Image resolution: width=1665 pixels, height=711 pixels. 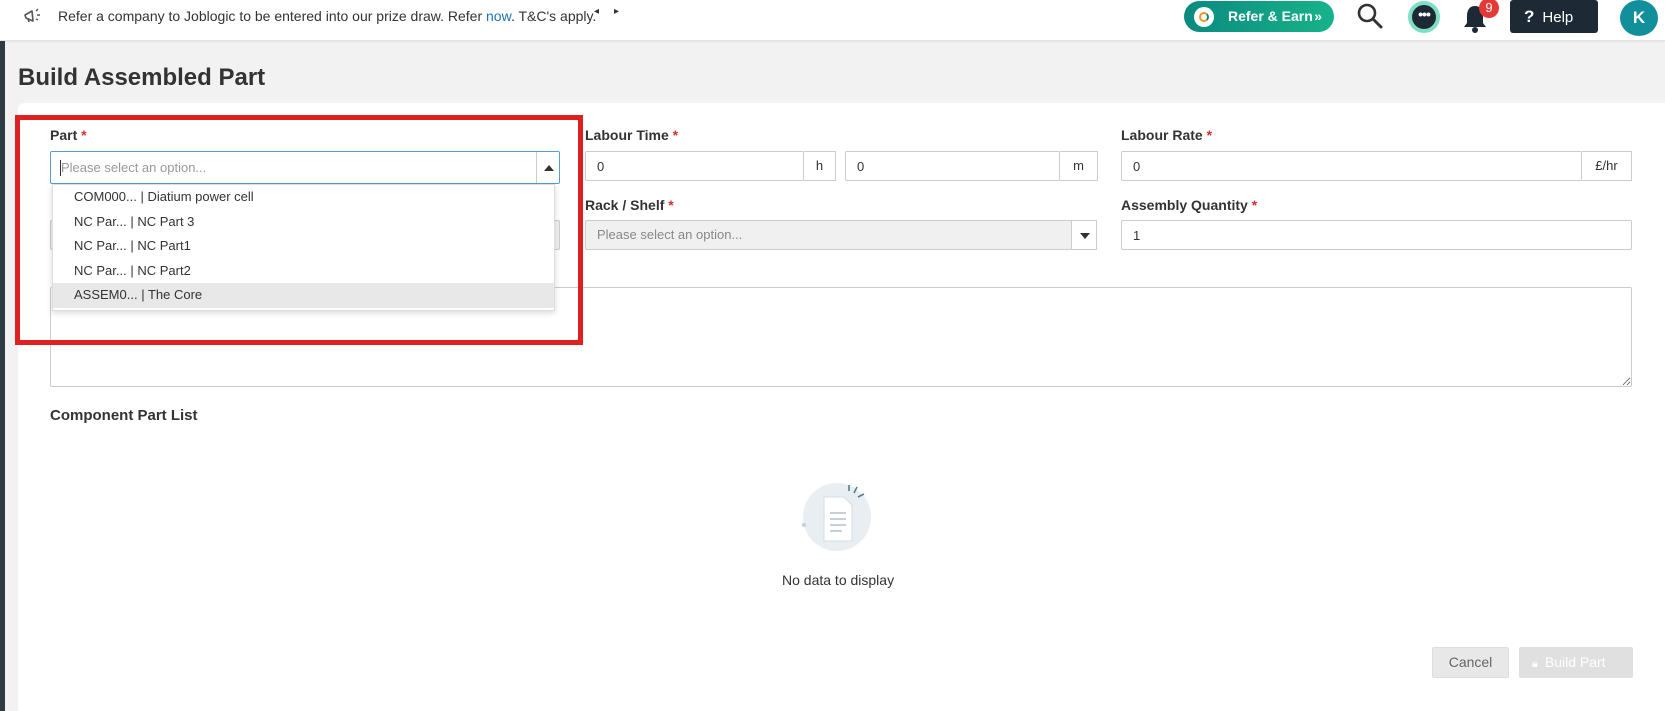 I want to click on sidebar-edge, so click(x=2, y=376).